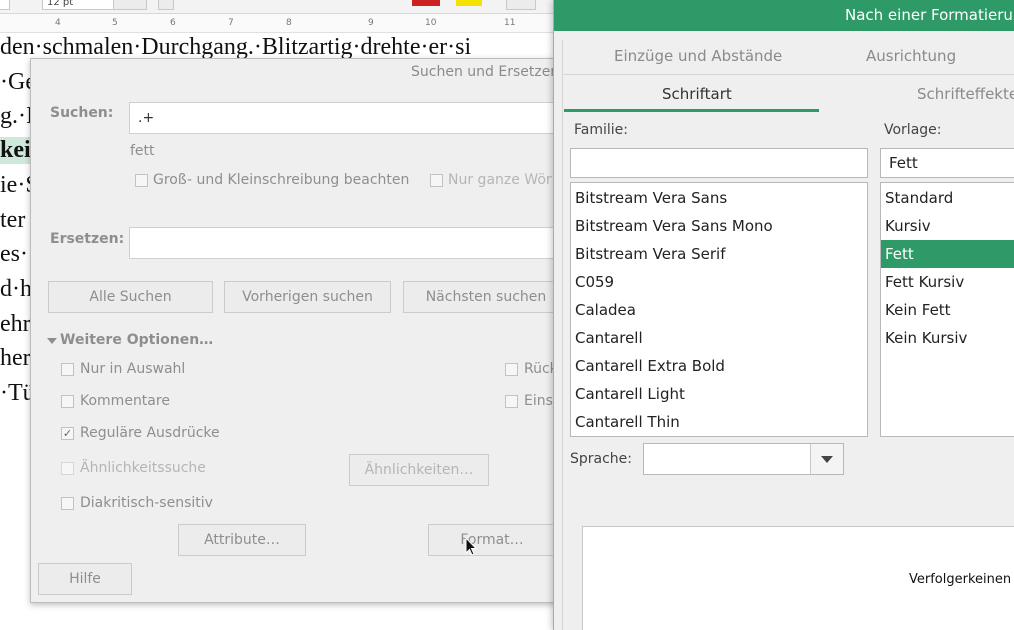 This screenshot has width=1014, height=630. What do you see at coordinates (965, 94) in the screenshot?
I see `tab-font-effects: Schrifteffekte` at bounding box center [965, 94].